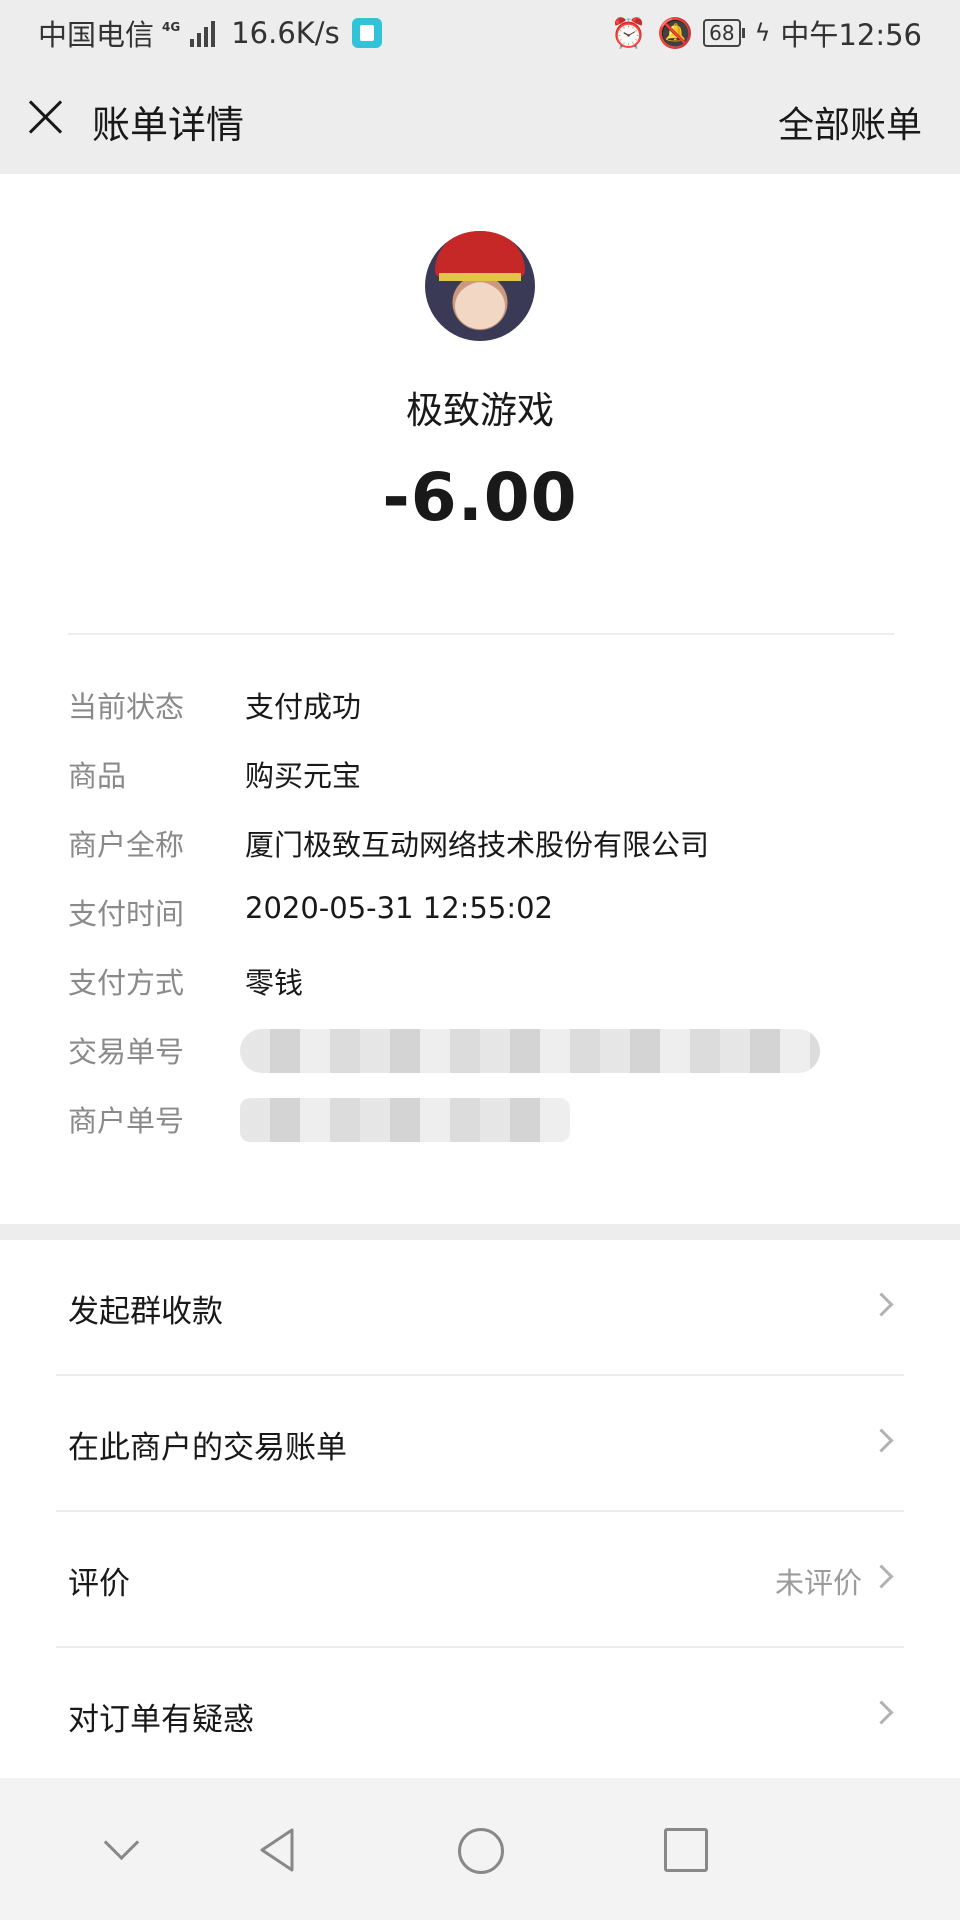 The width and height of the screenshot is (960, 1920). Describe the element at coordinates (126, 707) in the screenshot. I see `detail-label: 当前状态` at that location.